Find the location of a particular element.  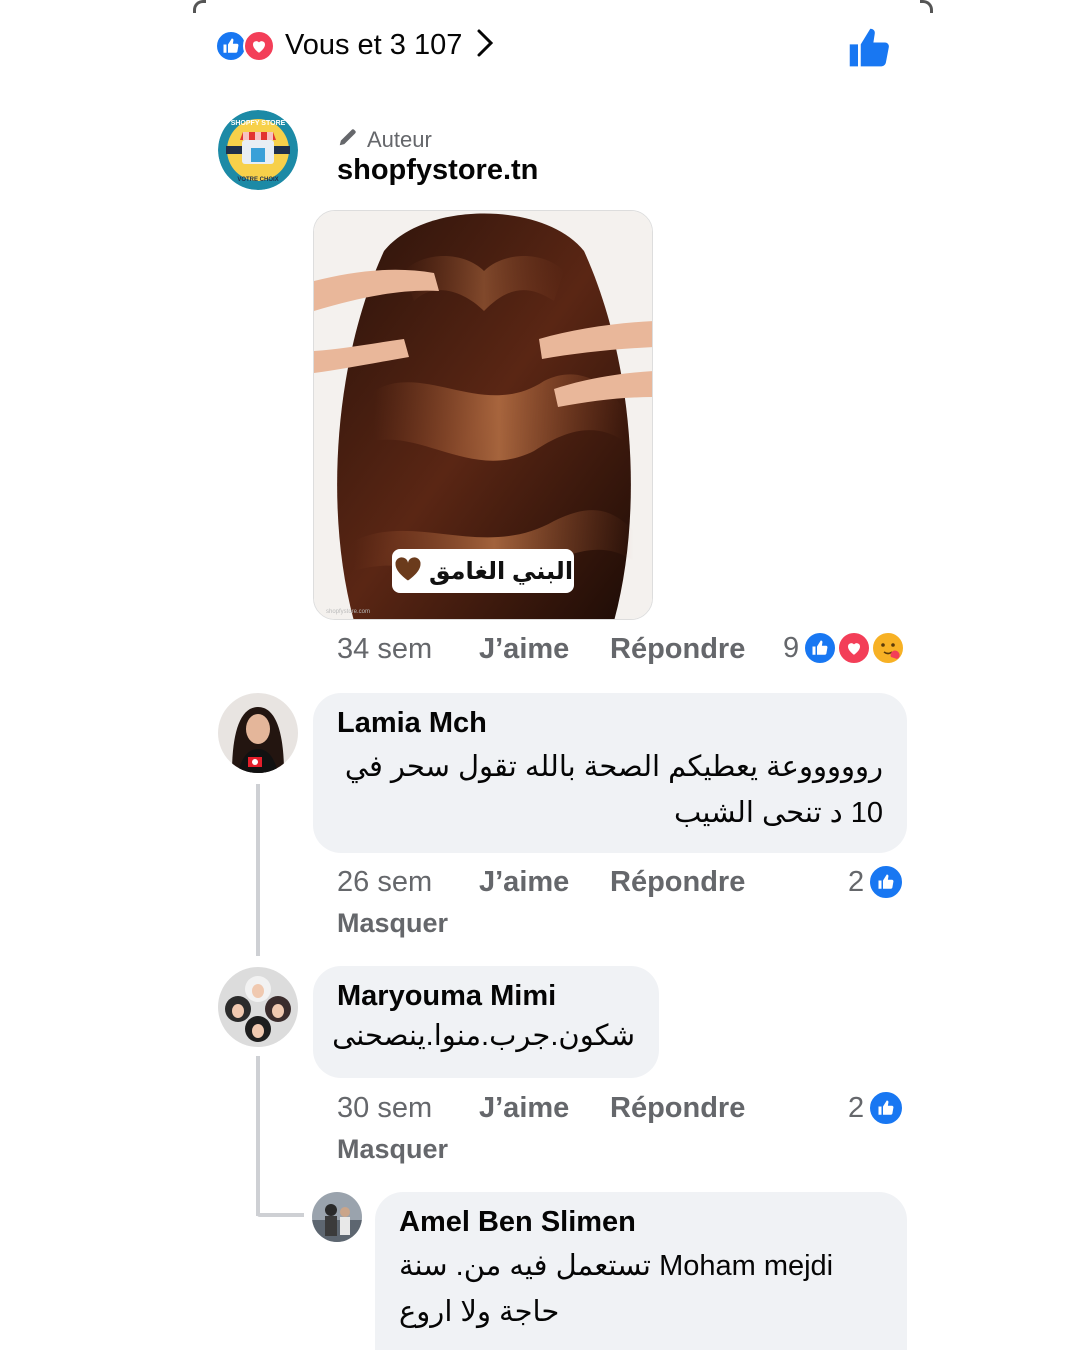

comment-time: 30 sem is located at coordinates (384, 1108).